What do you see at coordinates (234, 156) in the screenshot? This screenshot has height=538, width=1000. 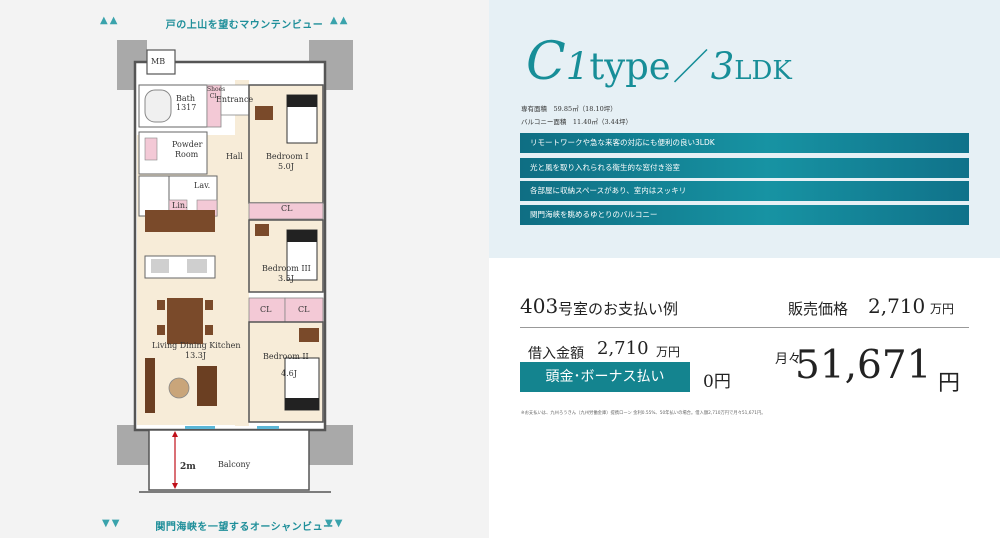 I see `hall-label: Hall` at bounding box center [234, 156].